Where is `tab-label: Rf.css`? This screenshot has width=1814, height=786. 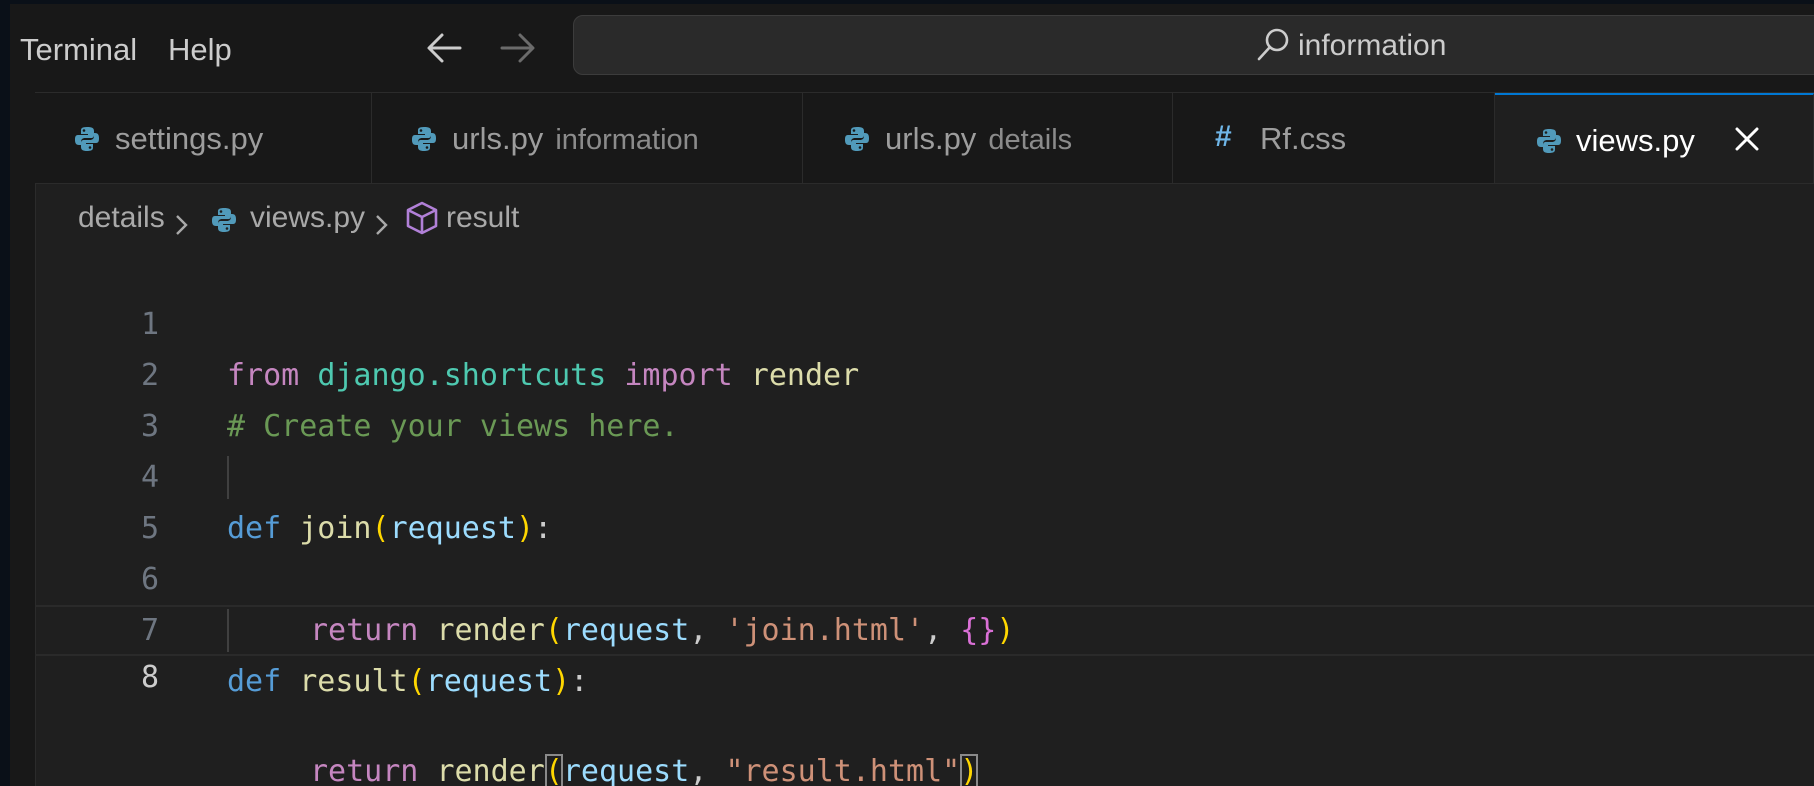
tab-label: Rf.css is located at coordinates (1303, 138).